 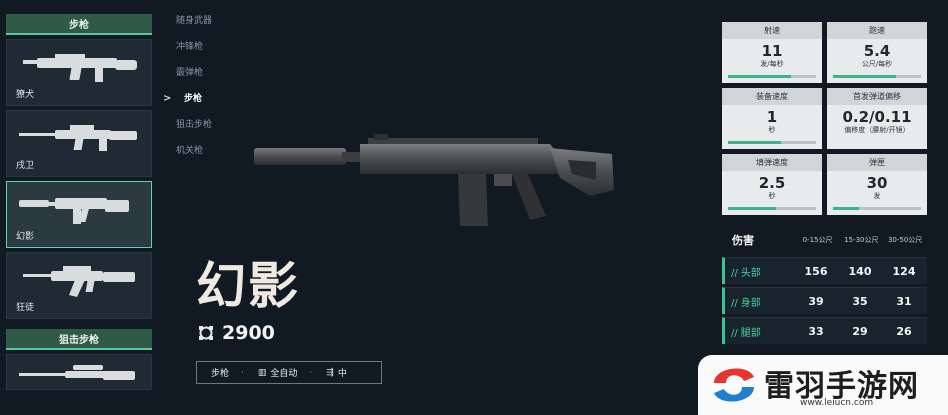 I want to click on leiyu-logo-icon, so click(x=734, y=385).